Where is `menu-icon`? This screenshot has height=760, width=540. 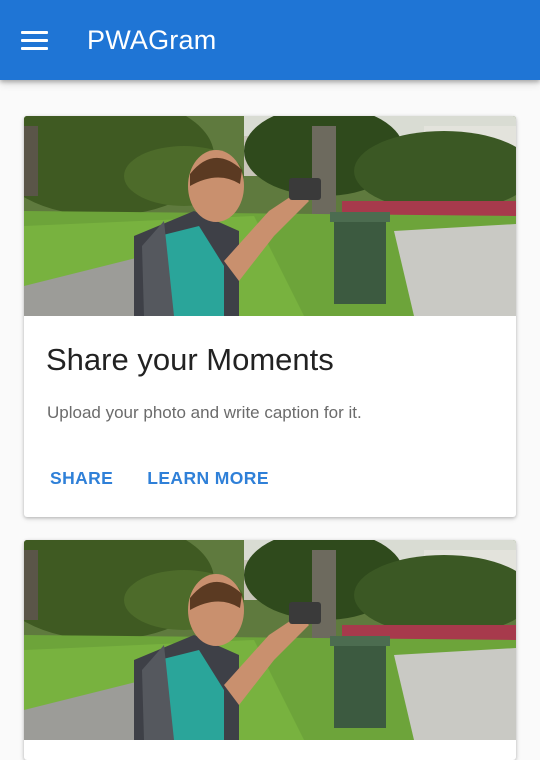 menu-icon is located at coordinates (34, 40).